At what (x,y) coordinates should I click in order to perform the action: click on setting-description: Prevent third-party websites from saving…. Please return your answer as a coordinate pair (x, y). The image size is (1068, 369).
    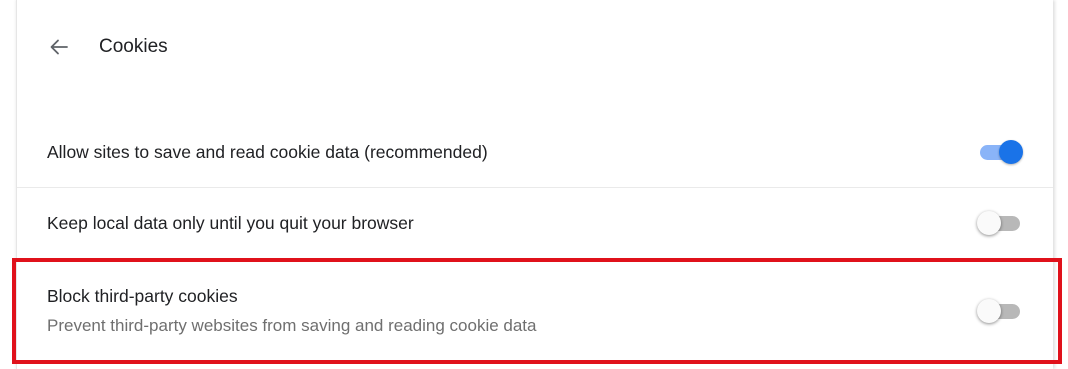
    Looking at the image, I should click on (292, 325).